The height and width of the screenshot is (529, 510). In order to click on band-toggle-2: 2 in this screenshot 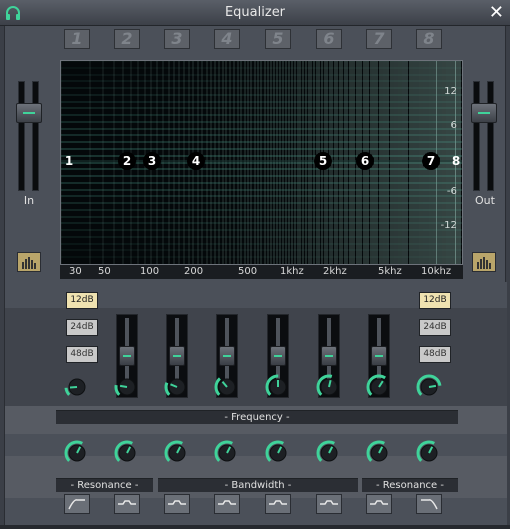, I will do `click(127, 39)`.